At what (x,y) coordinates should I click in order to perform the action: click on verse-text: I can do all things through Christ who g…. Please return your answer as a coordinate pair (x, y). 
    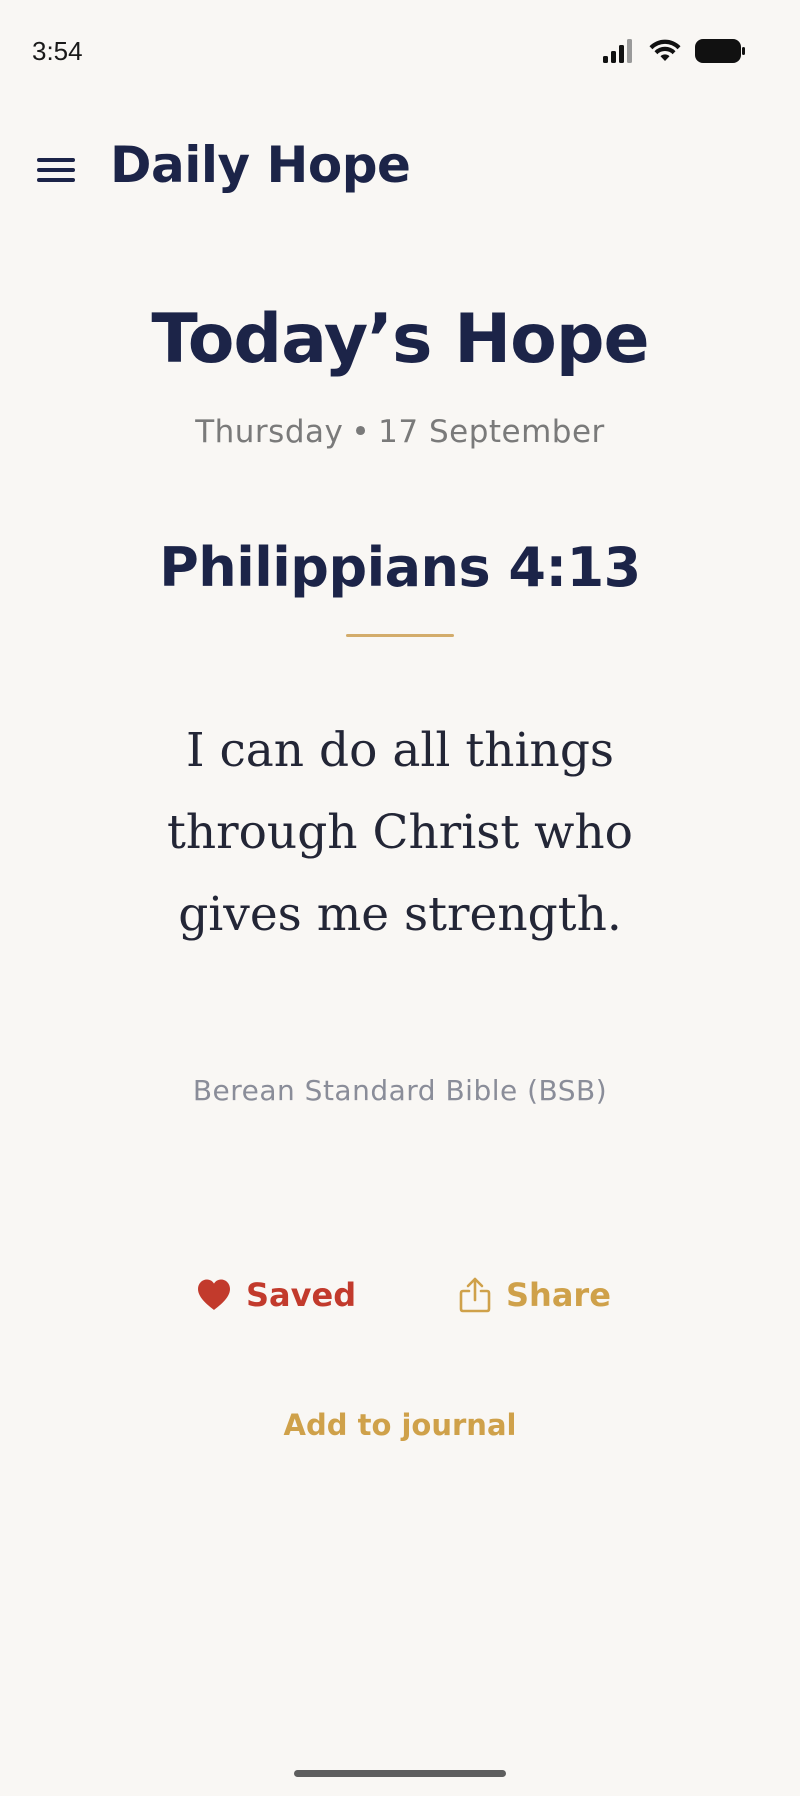
    Looking at the image, I should click on (400, 832).